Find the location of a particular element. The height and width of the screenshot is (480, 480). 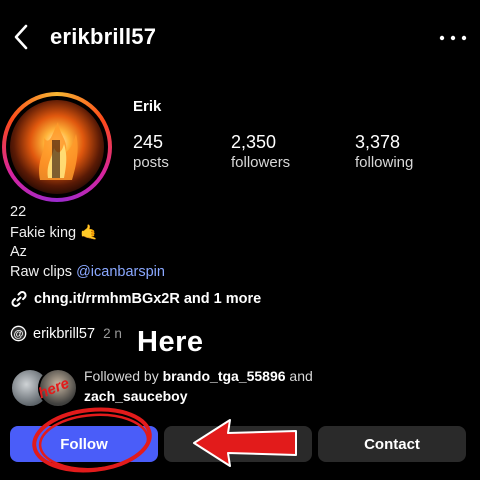

external-link-text: chng.it/rrmhmBGx2R and 1 more is located at coordinates (147, 299).